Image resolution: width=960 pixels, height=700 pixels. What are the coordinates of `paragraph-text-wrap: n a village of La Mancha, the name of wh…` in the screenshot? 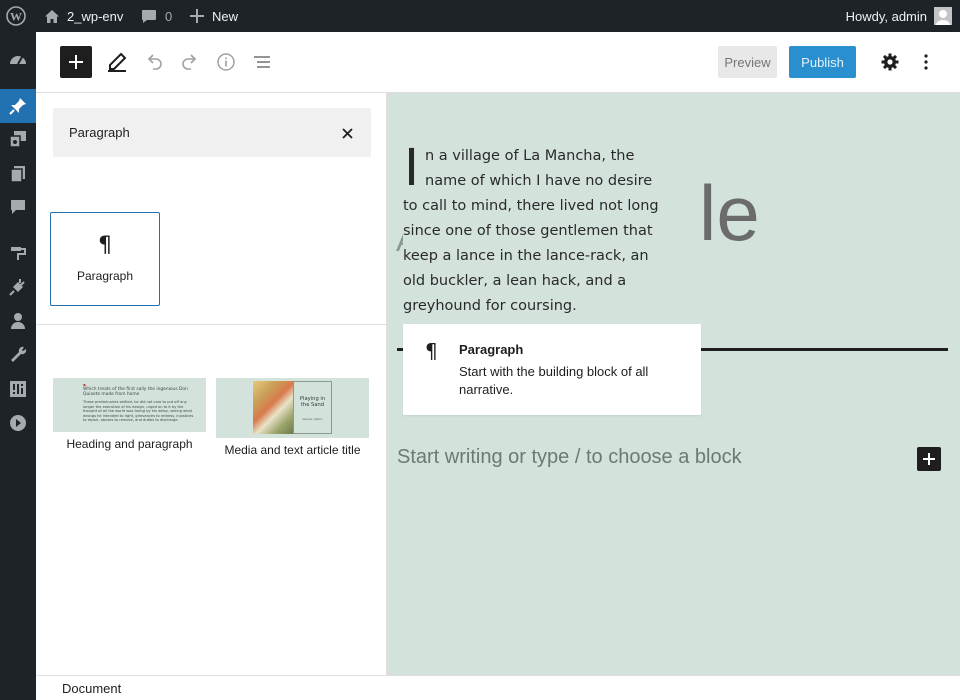 It's located at (537, 231).